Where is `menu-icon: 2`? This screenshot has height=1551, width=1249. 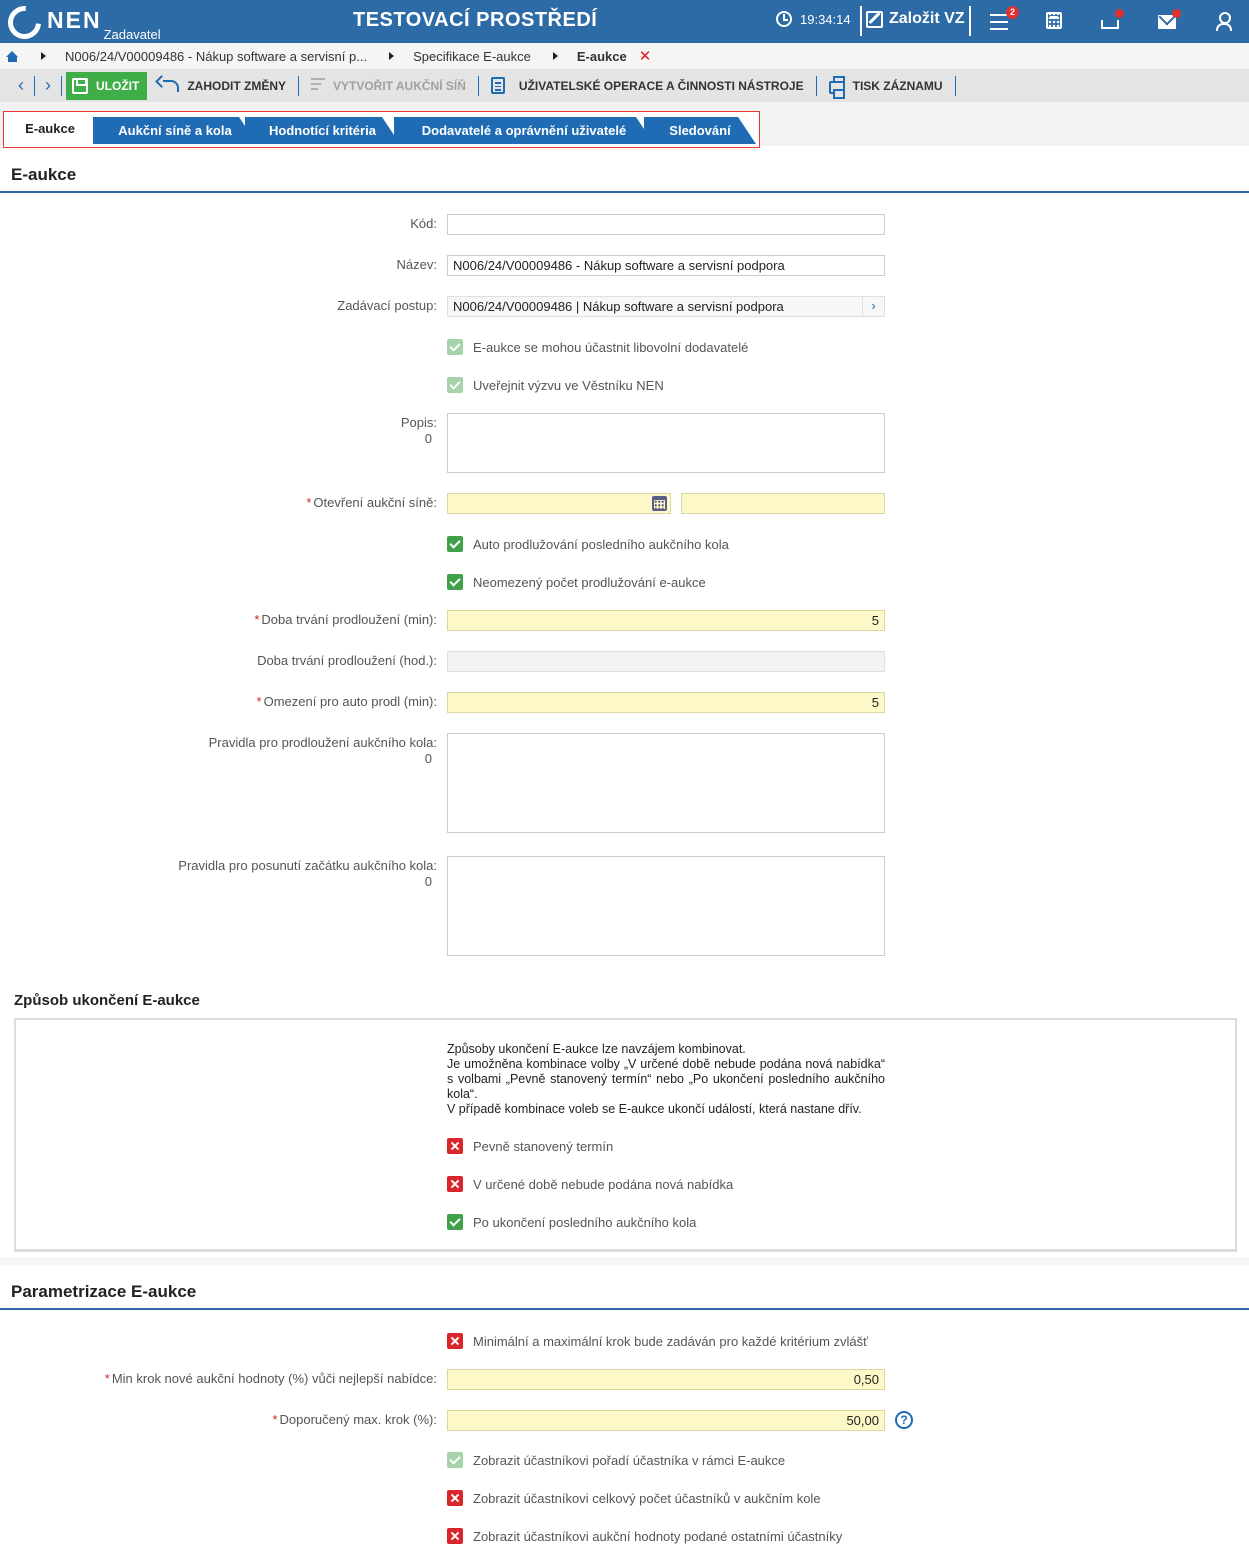 menu-icon: 2 is located at coordinates (1004, 19).